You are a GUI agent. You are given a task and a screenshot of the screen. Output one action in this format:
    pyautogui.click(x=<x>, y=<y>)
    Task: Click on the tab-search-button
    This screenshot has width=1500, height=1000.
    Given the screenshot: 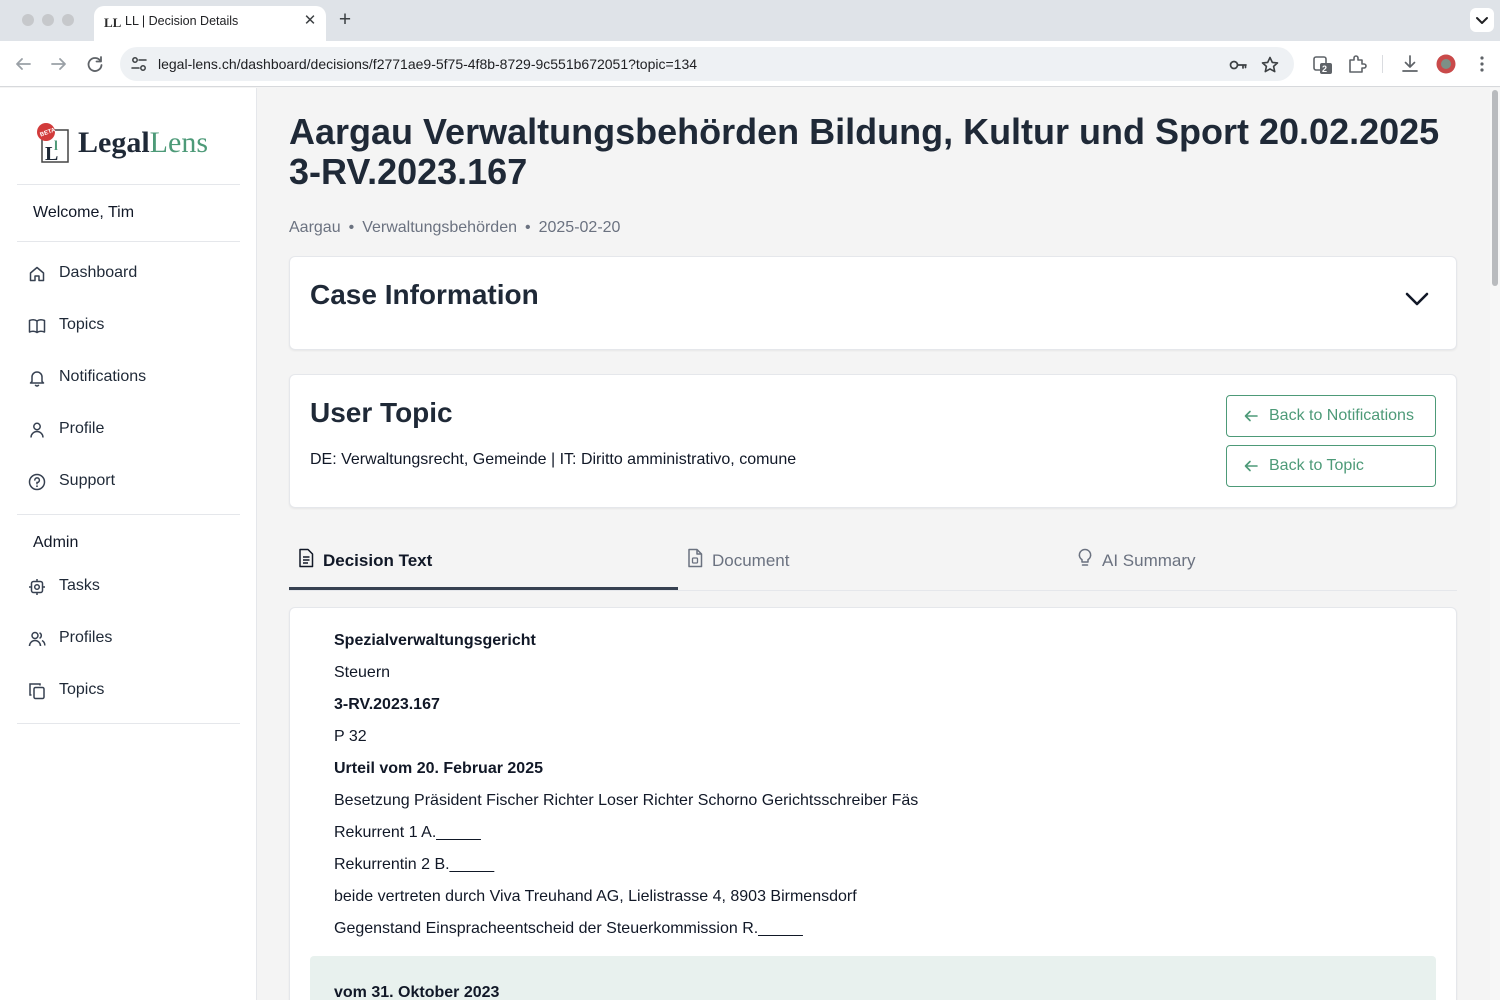 What is the action you would take?
    pyautogui.click(x=1482, y=20)
    